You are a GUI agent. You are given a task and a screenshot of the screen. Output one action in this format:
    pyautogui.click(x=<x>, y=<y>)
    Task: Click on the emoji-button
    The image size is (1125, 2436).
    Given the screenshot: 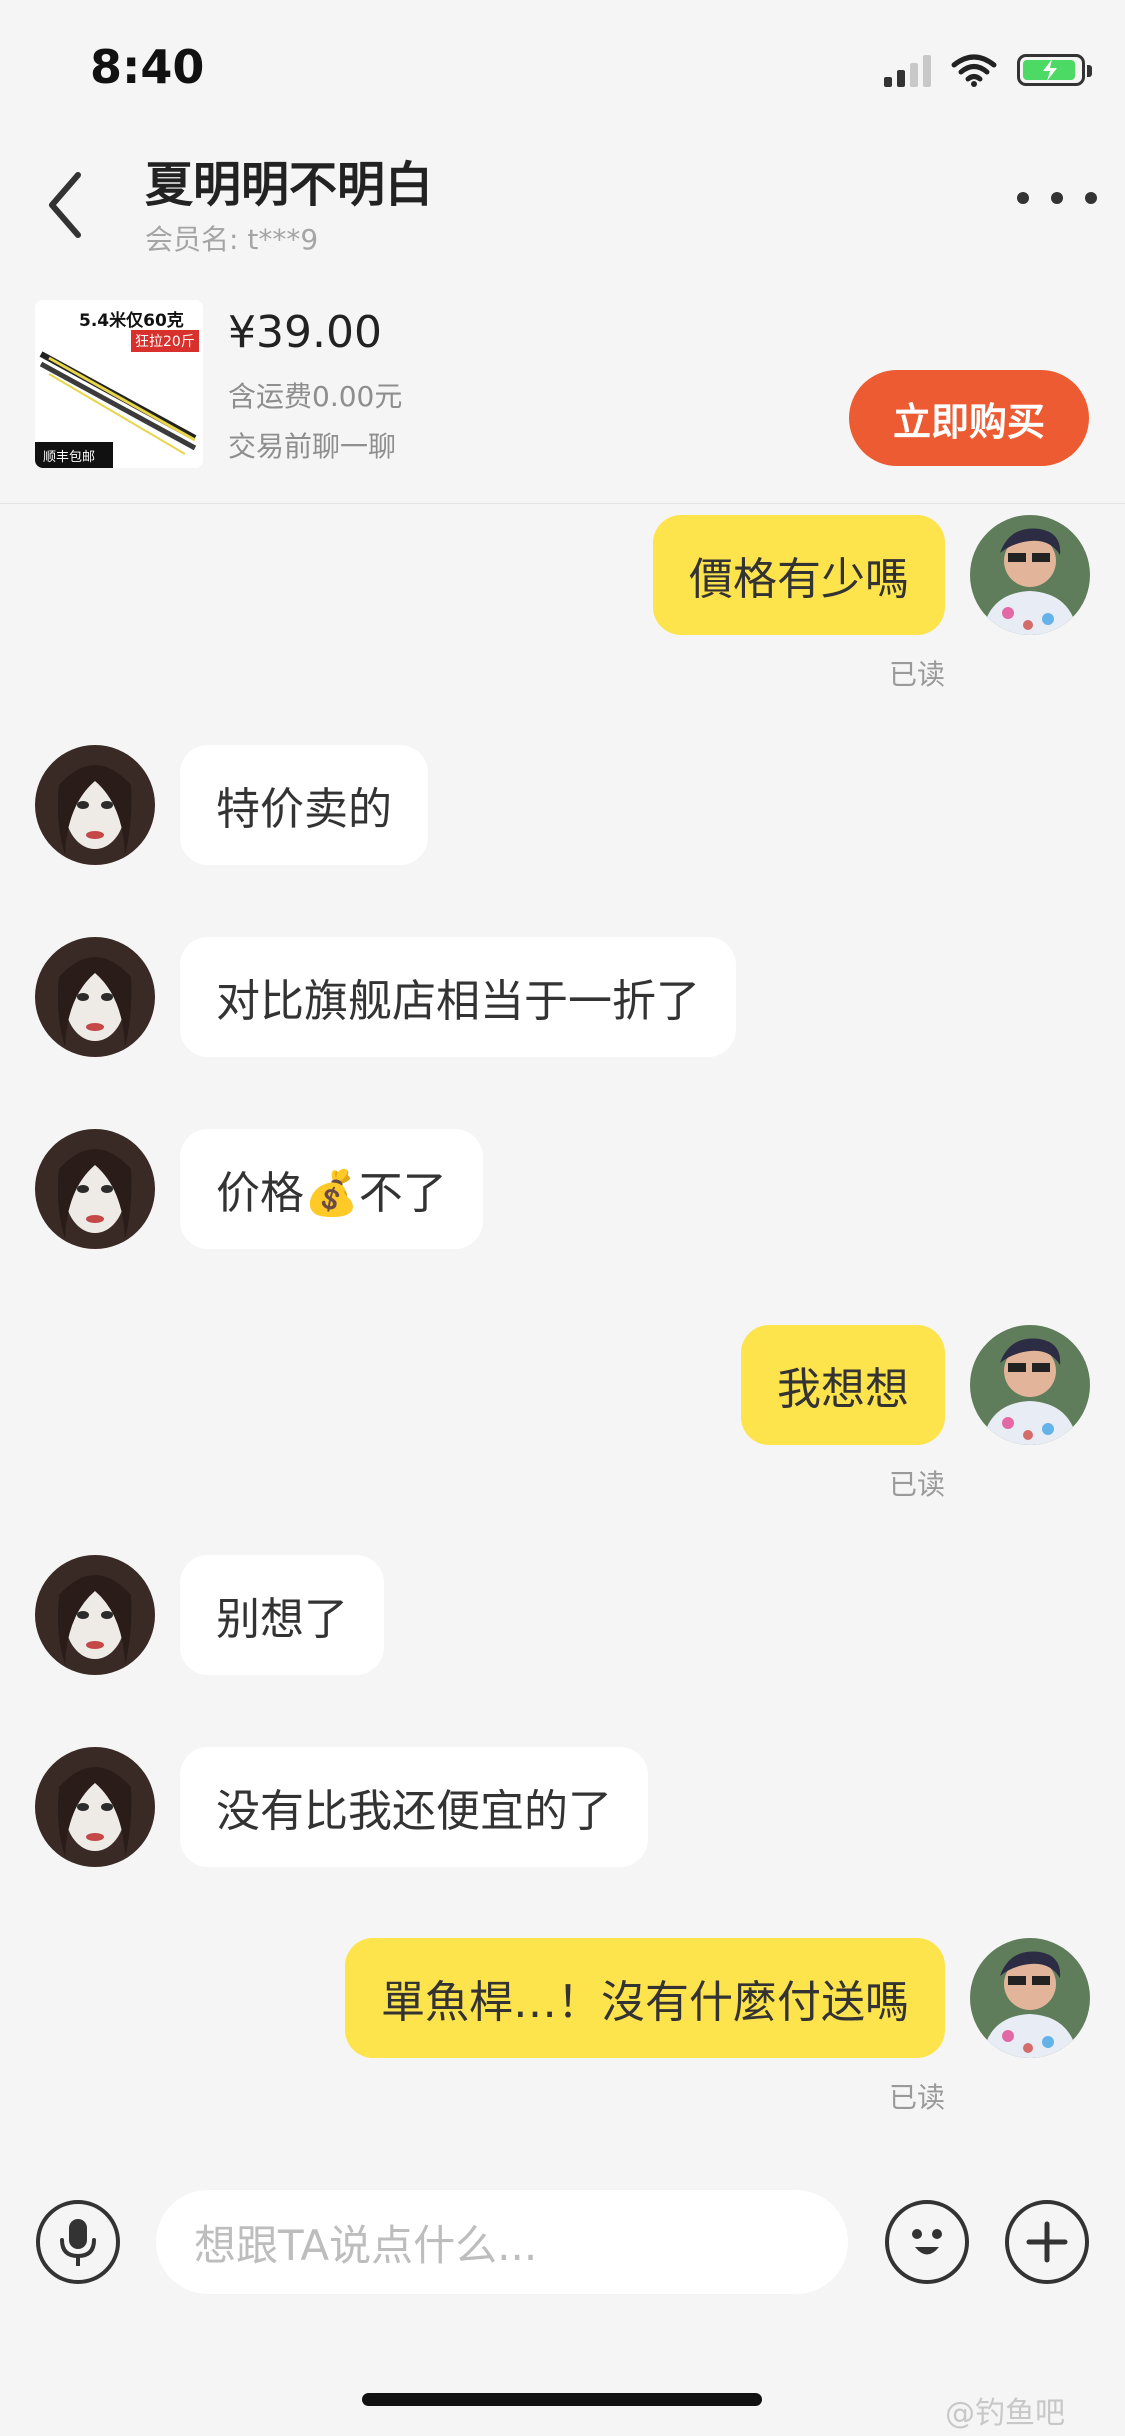 What is the action you would take?
    pyautogui.click(x=927, y=2242)
    